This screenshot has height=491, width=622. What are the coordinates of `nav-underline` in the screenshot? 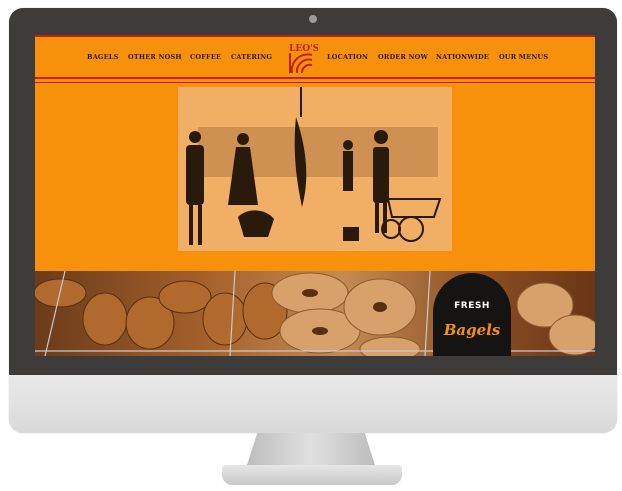 It's located at (315, 82).